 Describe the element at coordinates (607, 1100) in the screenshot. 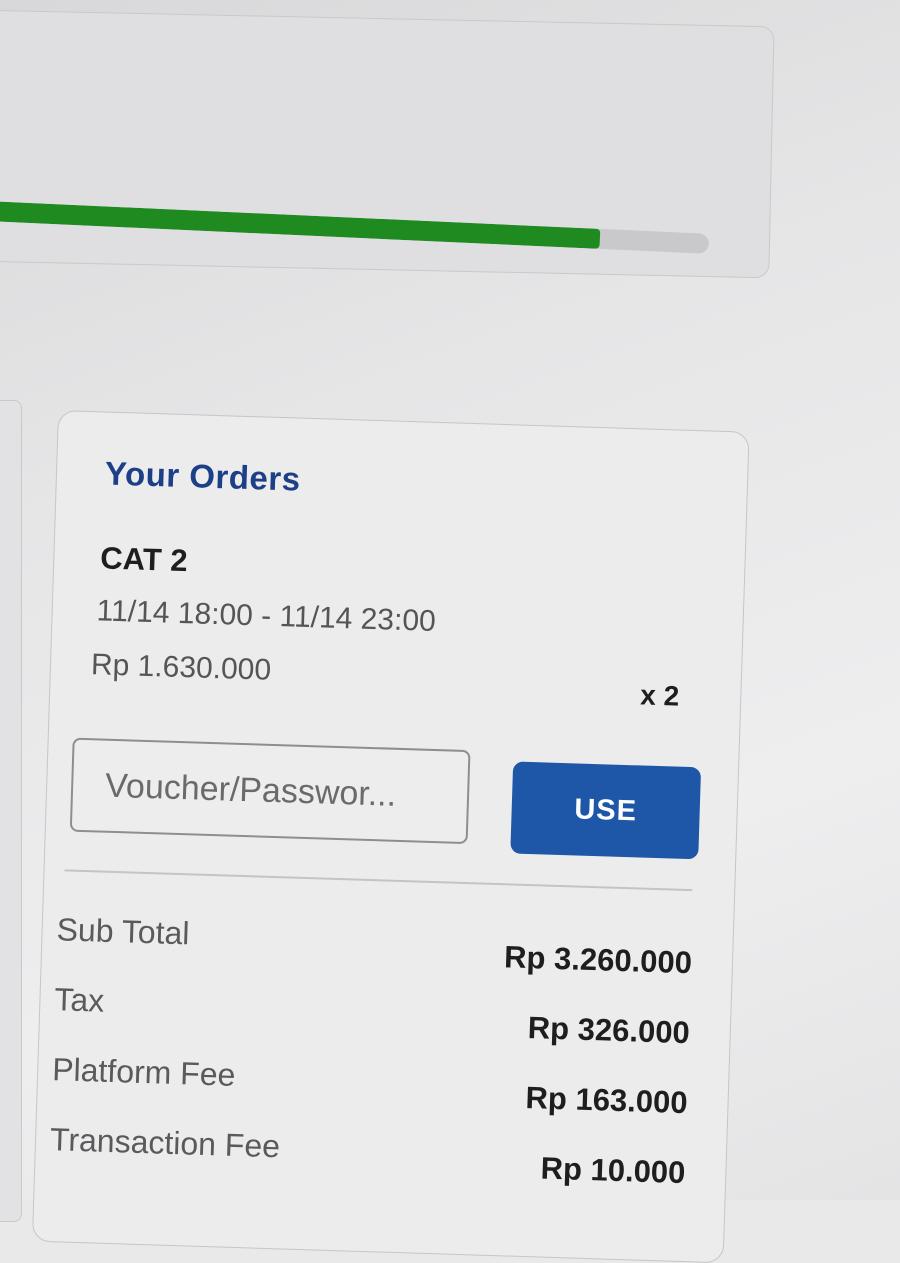

I see `summary-value: Rp 163.000` at that location.